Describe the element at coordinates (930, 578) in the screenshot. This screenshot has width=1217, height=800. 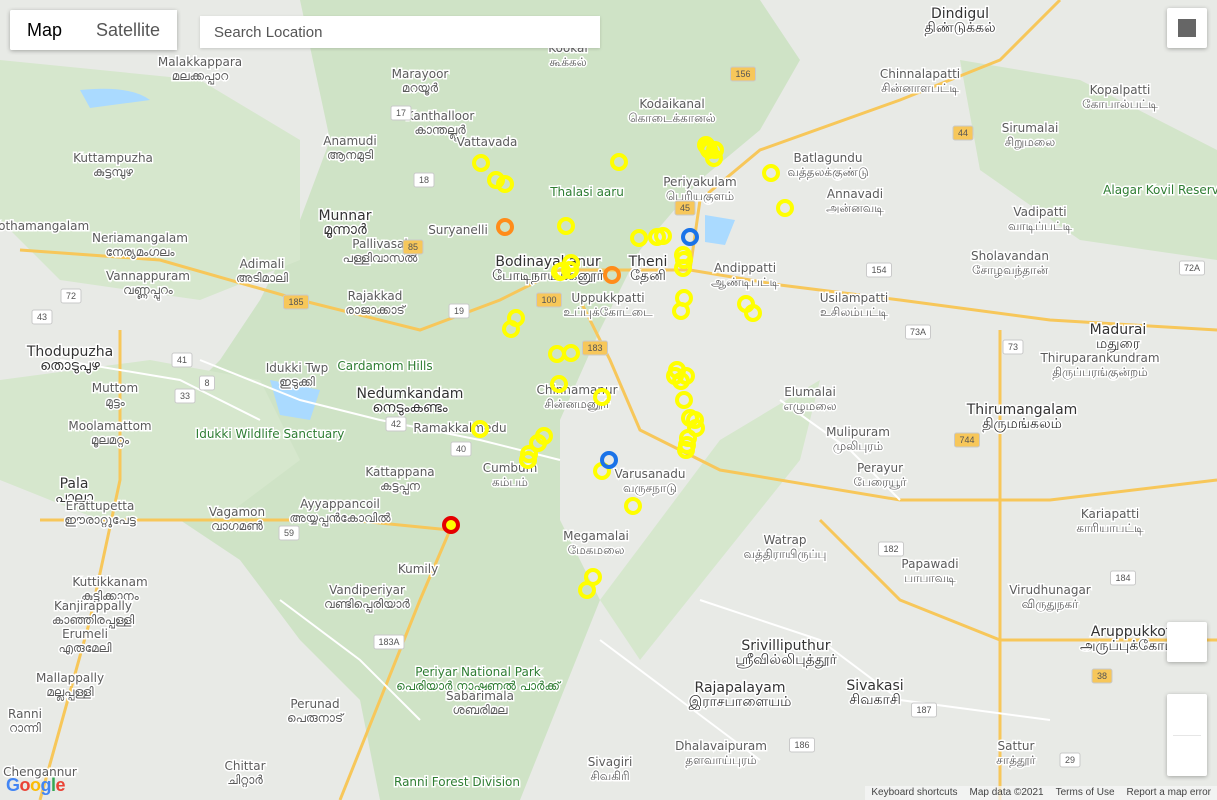
I see `place-local-name: பாபாவடி` at that location.